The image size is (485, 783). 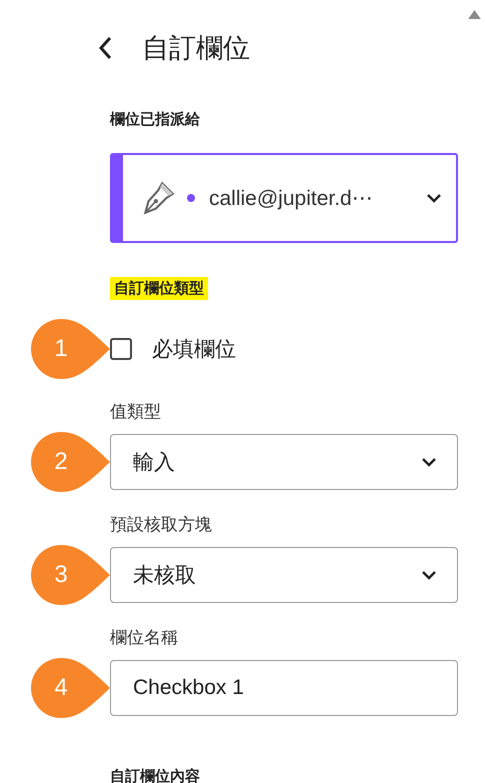 What do you see at coordinates (194, 350) in the screenshot?
I see `checkbox-label: 必填欄位` at bounding box center [194, 350].